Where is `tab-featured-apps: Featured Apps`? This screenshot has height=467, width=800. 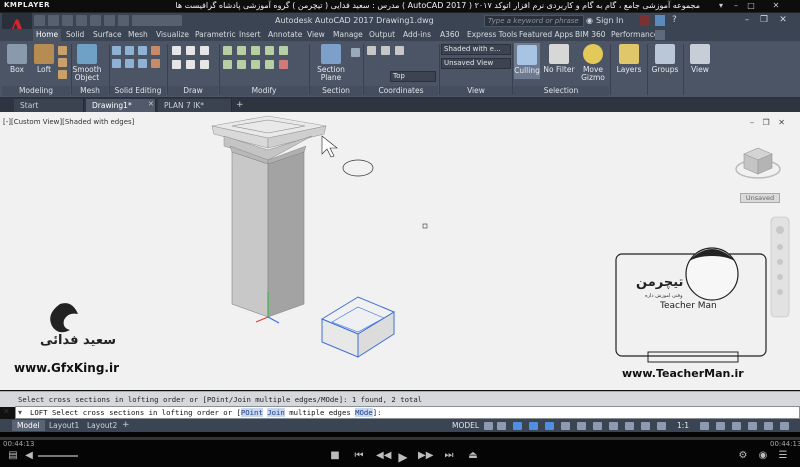 tab-featured-apps: Featured Apps is located at coordinates (546, 35).